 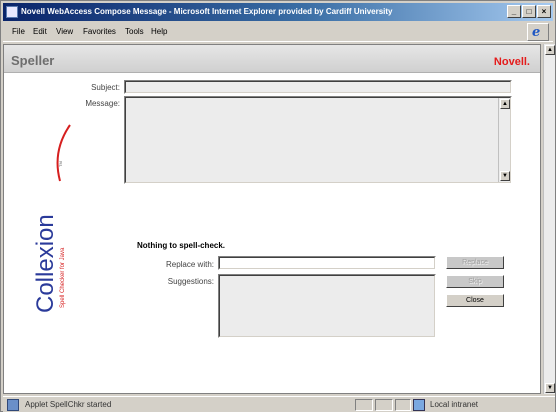 What do you see at coordinates (538, 32) in the screenshot?
I see `ie-logo-icon: e` at bounding box center [538, 32].